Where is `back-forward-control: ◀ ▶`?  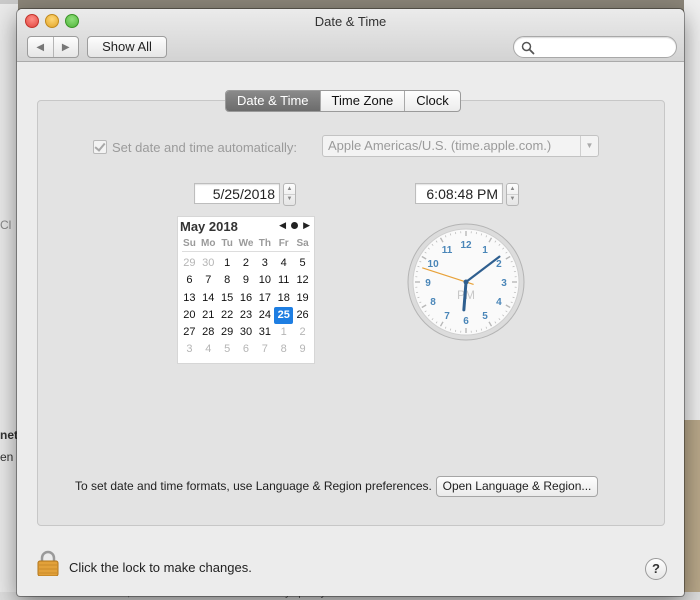 back-forward-control: ◀ ▶ is located at coordinates (53, 47).